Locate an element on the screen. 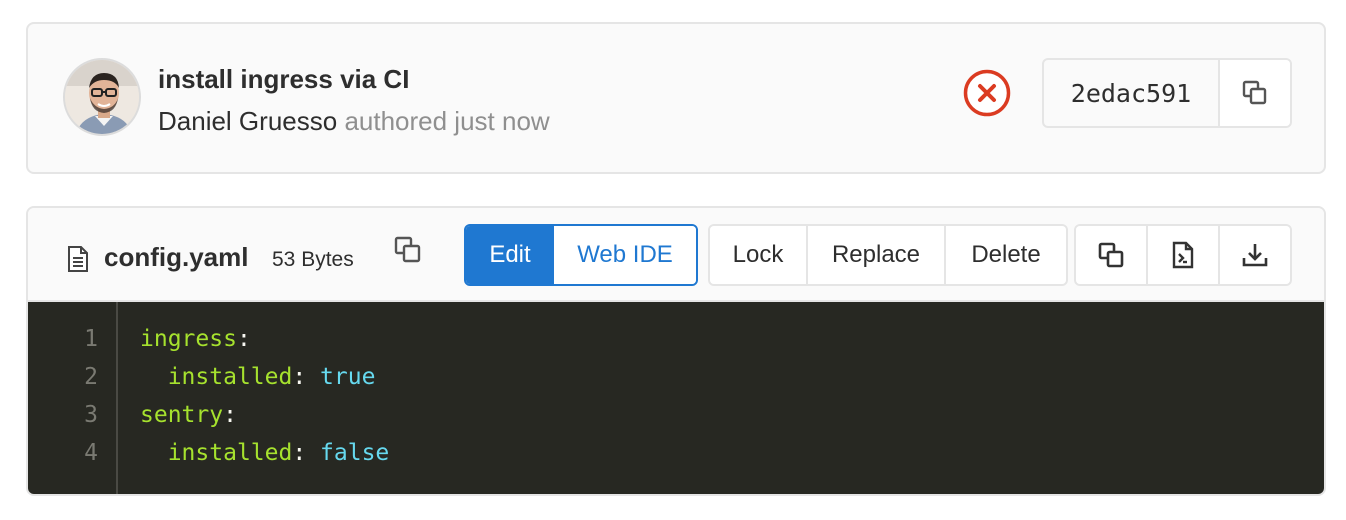 This screenshot has height=520, width=1346. commit-meta: Daniel Gruesso authored just now is located at coordinates (354, 121).